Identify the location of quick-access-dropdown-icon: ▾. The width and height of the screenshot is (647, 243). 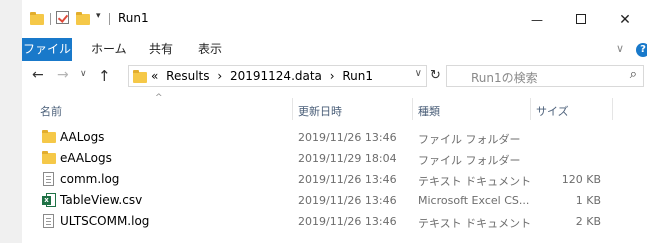
(98, 16).